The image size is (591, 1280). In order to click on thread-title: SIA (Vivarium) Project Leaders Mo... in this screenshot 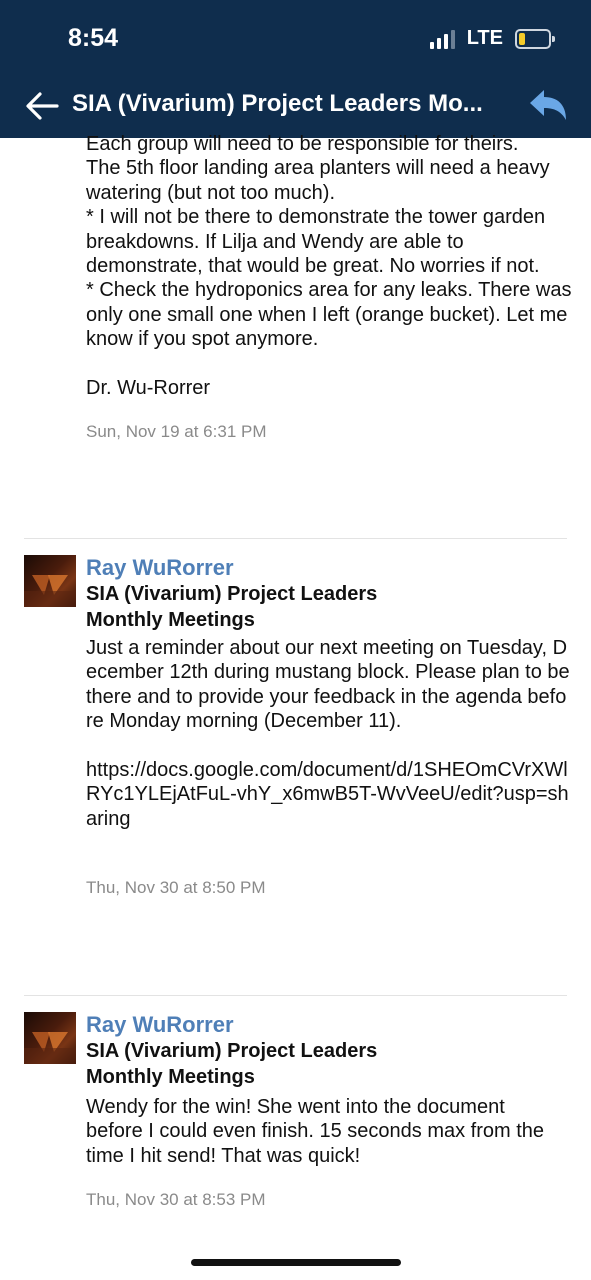, I will do `click(277, 103)`.